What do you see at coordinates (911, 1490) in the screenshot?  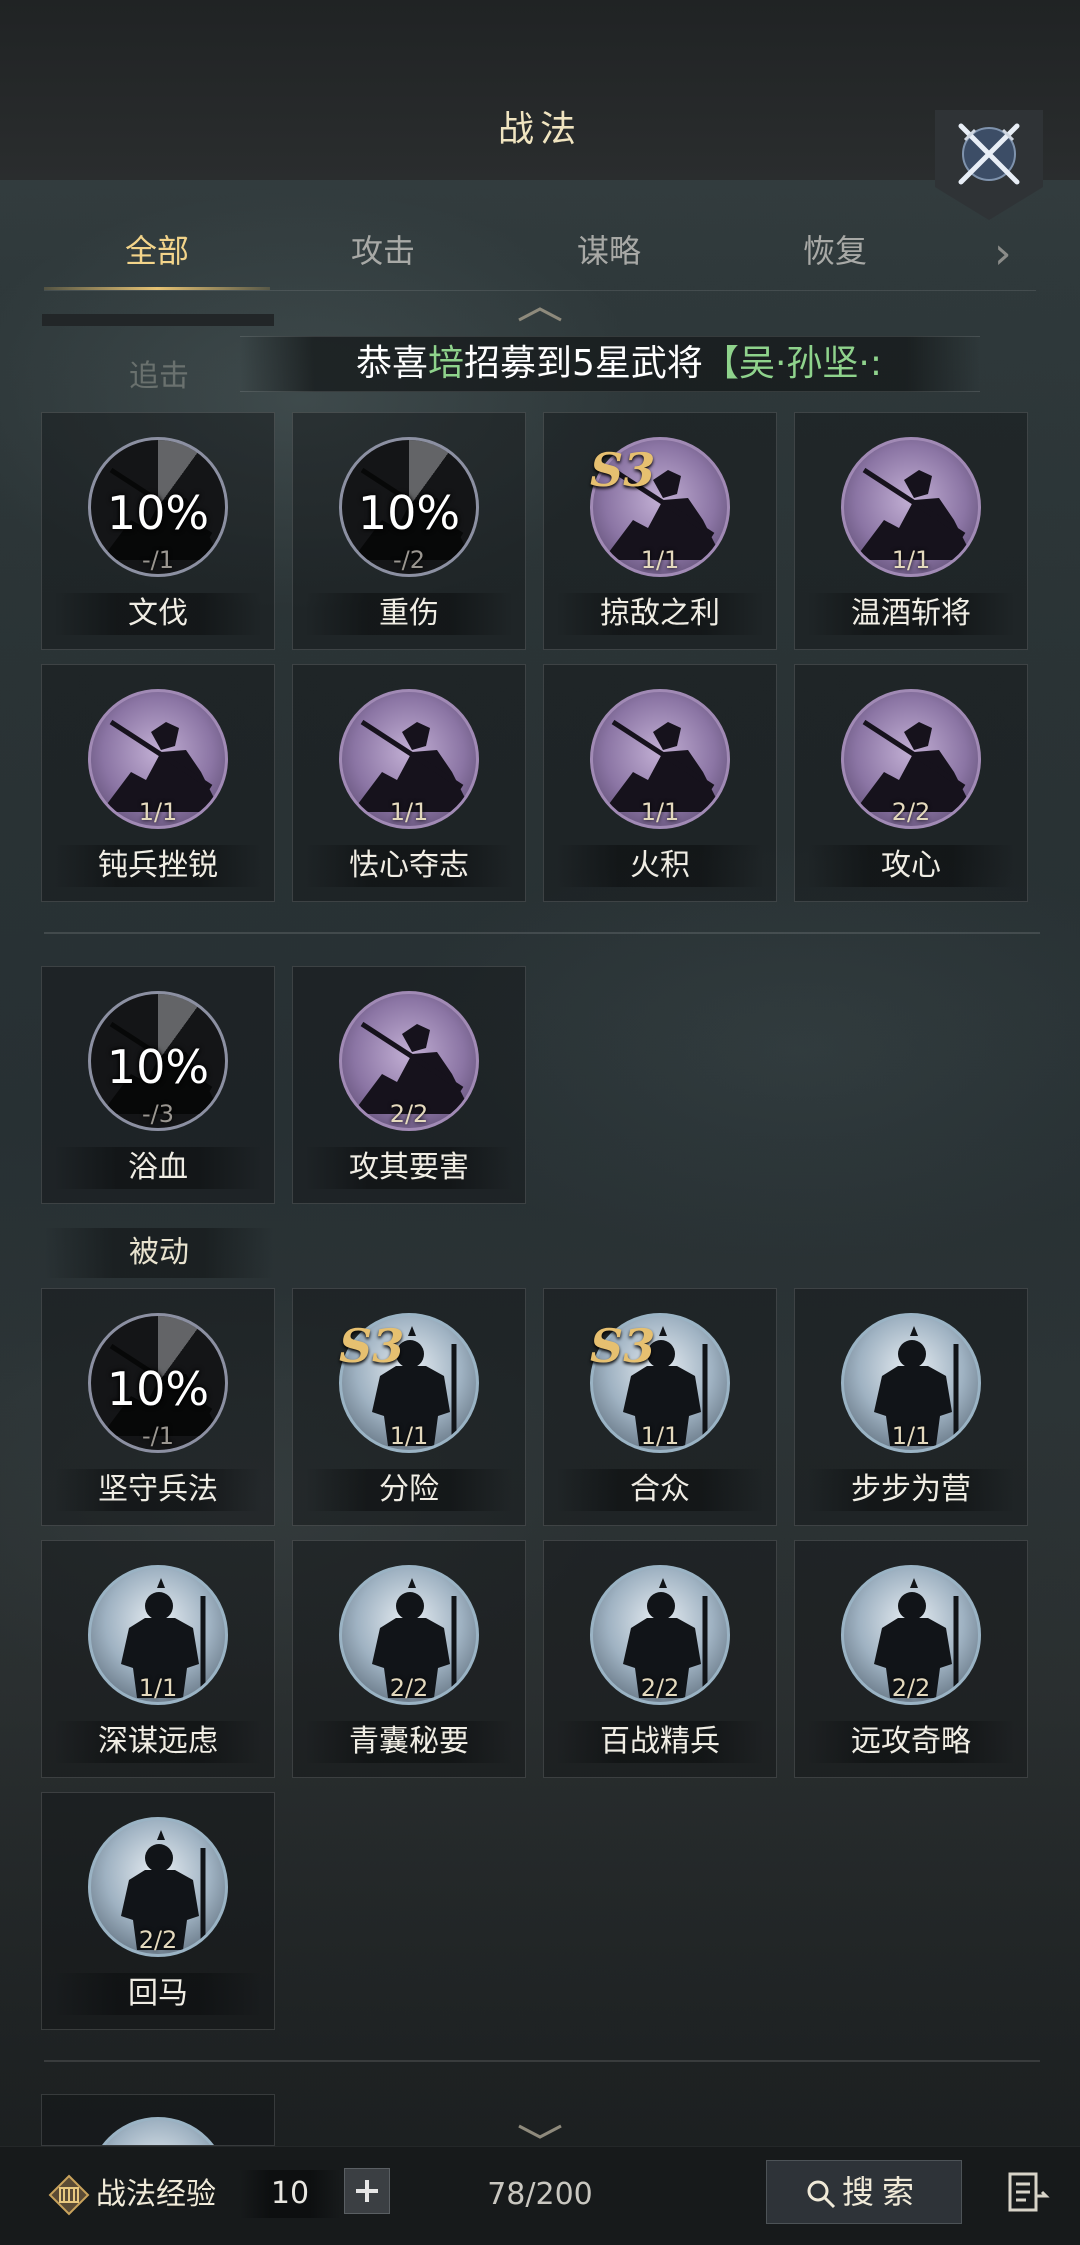 I see `skill-name: 步步为营` at bounding box center [911, 1490].